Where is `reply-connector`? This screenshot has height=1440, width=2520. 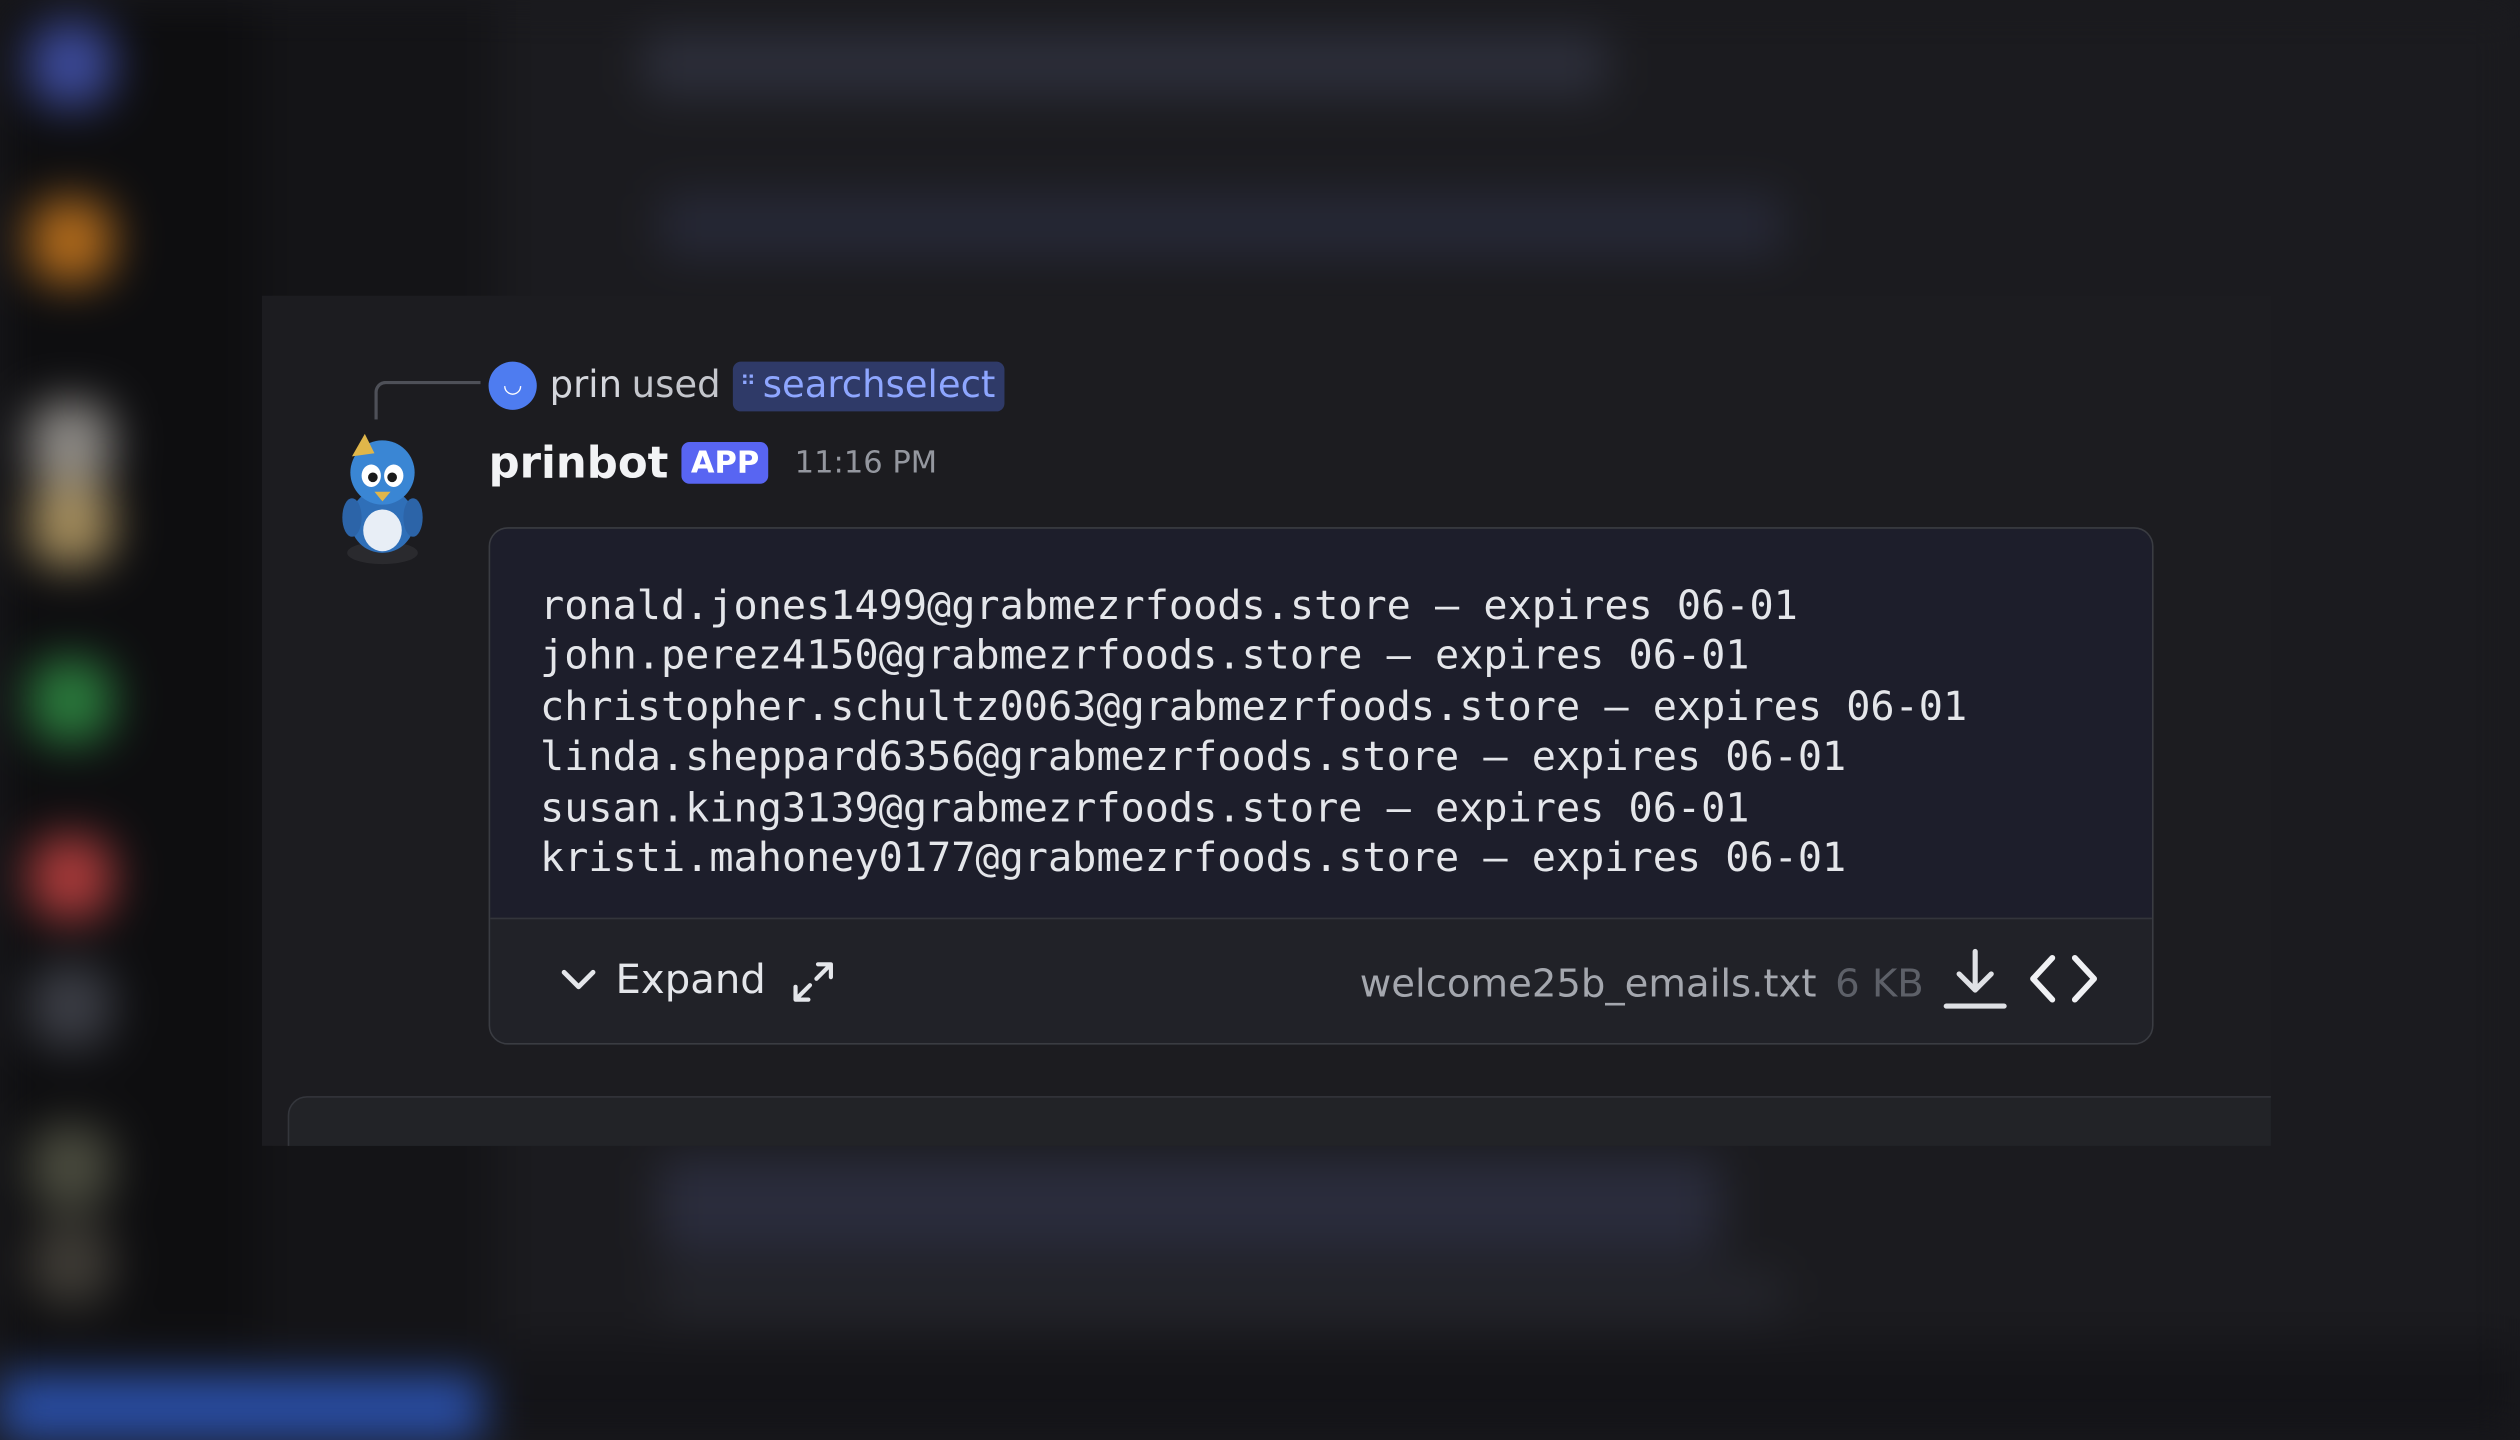
reply-connector is located at coordinates (427, 400).